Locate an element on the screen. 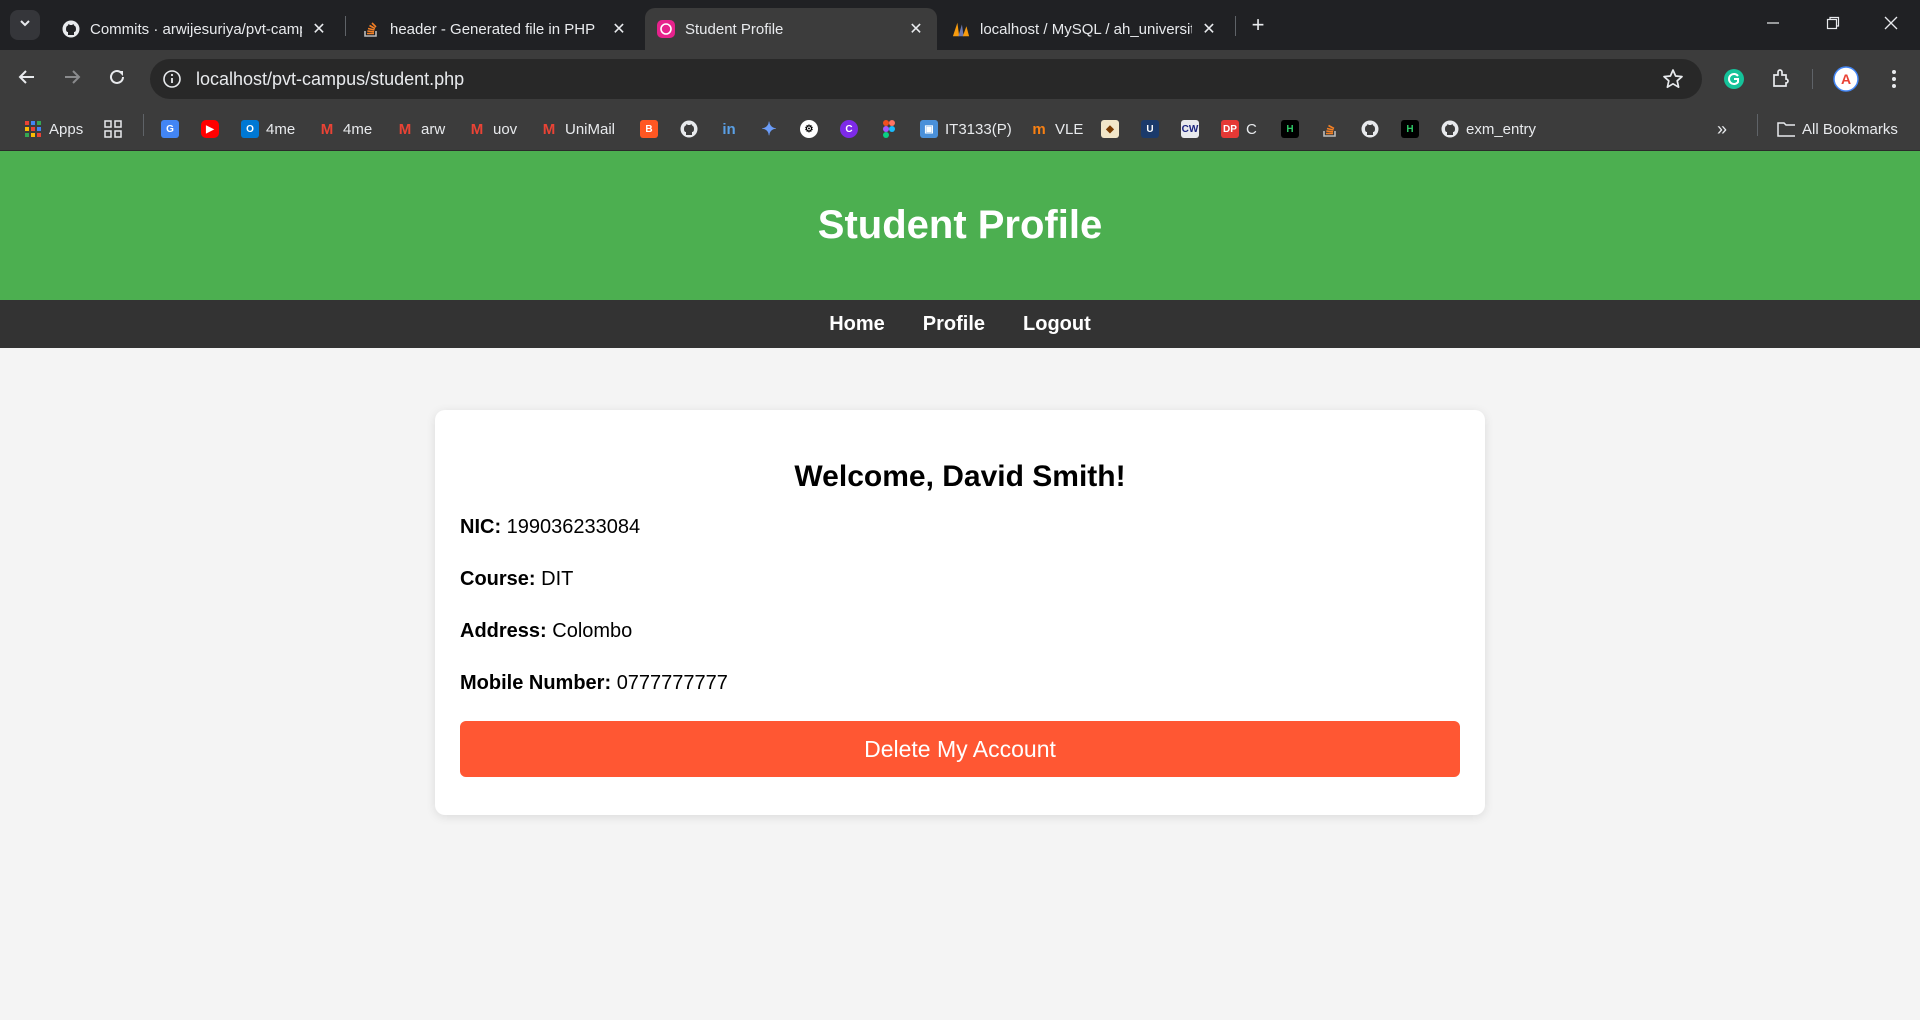  bookmark-university-crest: ◆ is located at coordinates (1113, 129).